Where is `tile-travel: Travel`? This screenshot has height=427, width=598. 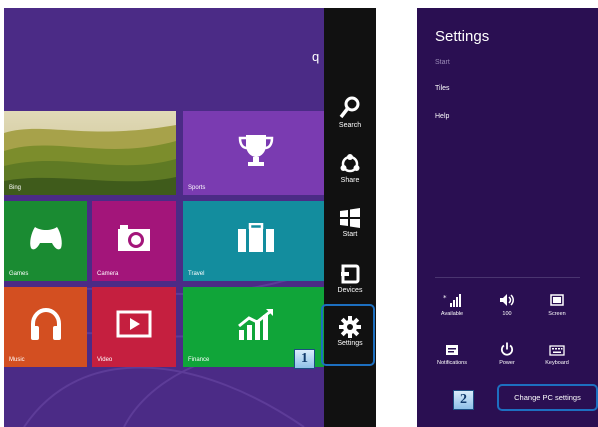 tile-travel: Travel is located at coordinates (256, 241).